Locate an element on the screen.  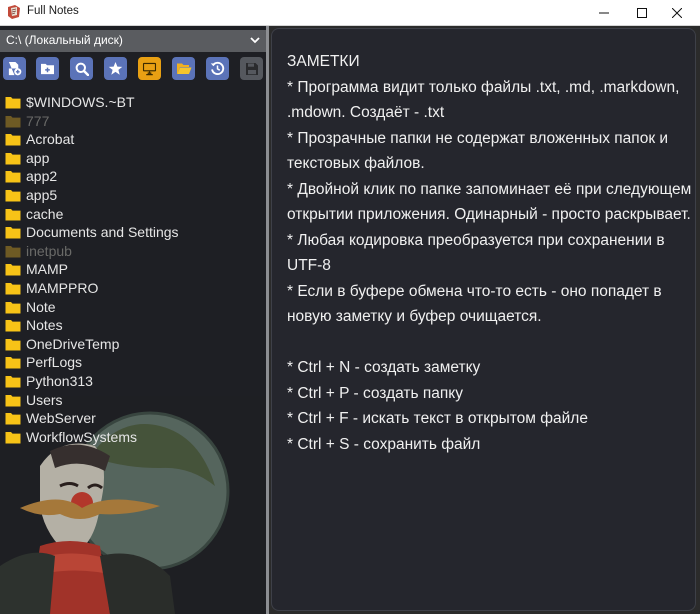
folder-item: Note is located at coordinates (133, 307).